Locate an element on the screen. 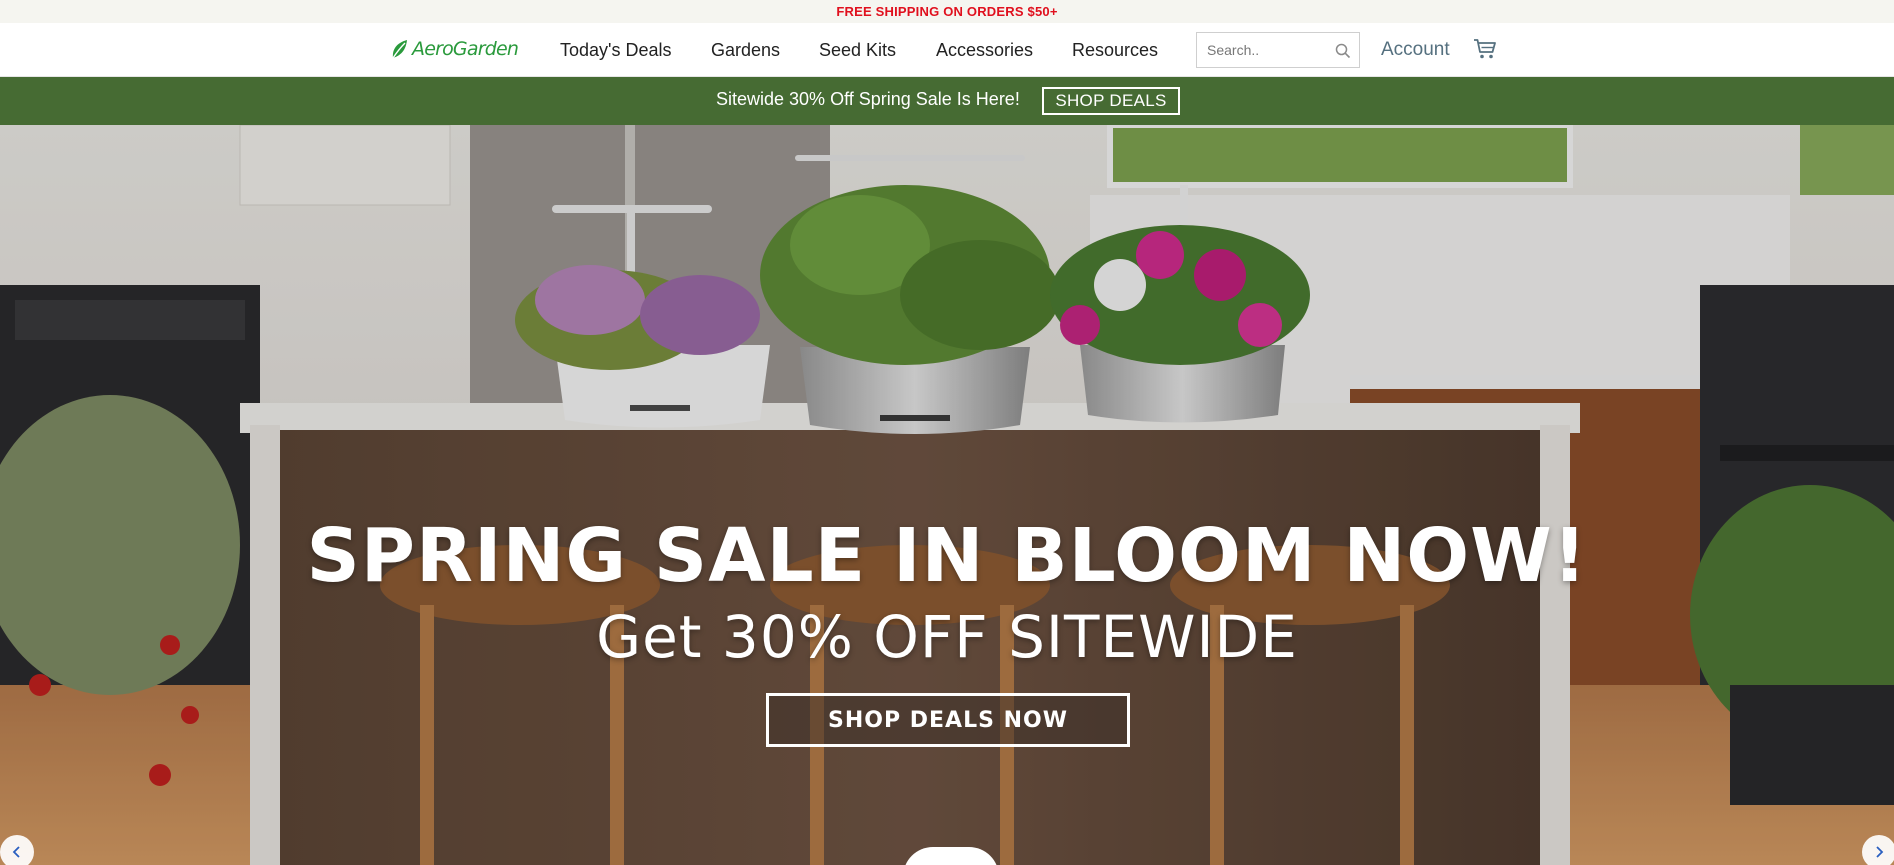 The width and height of the screenshot is (1894, 865). search-icon is located at coordinates (1343, 51).